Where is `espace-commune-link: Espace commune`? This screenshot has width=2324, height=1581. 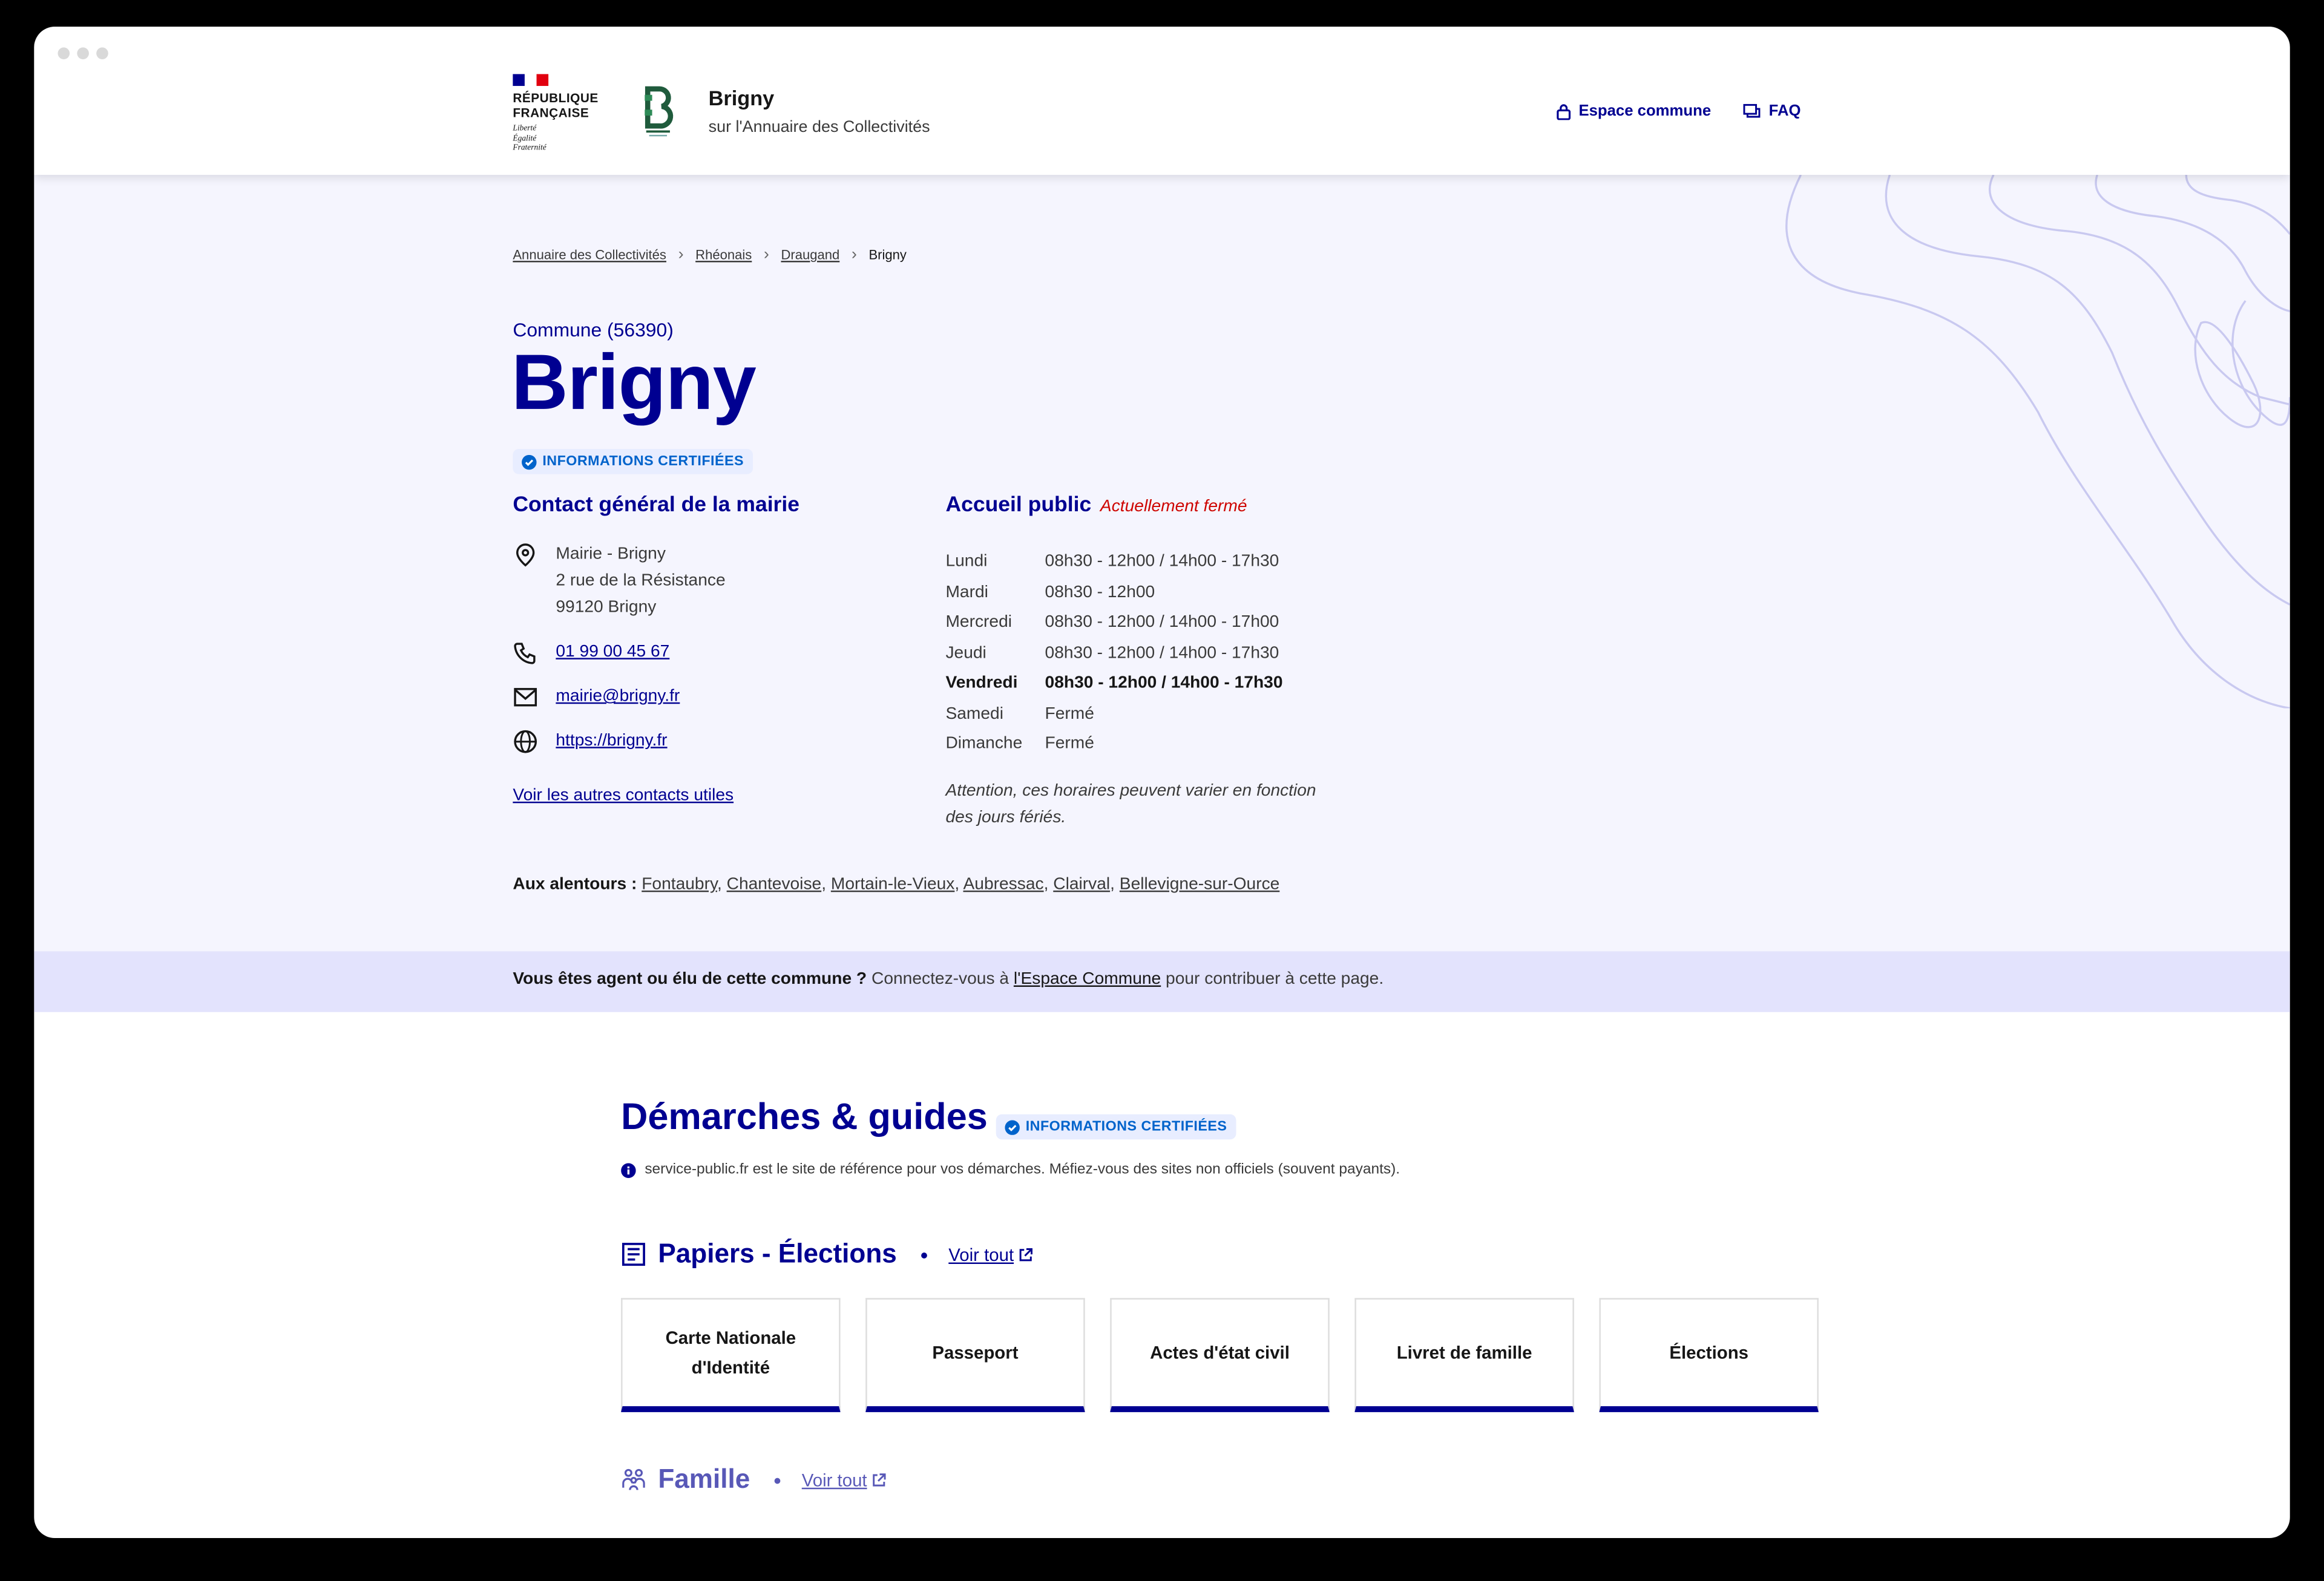
espace-commune-link: Espace commune is located at coordinates (1634, 111).